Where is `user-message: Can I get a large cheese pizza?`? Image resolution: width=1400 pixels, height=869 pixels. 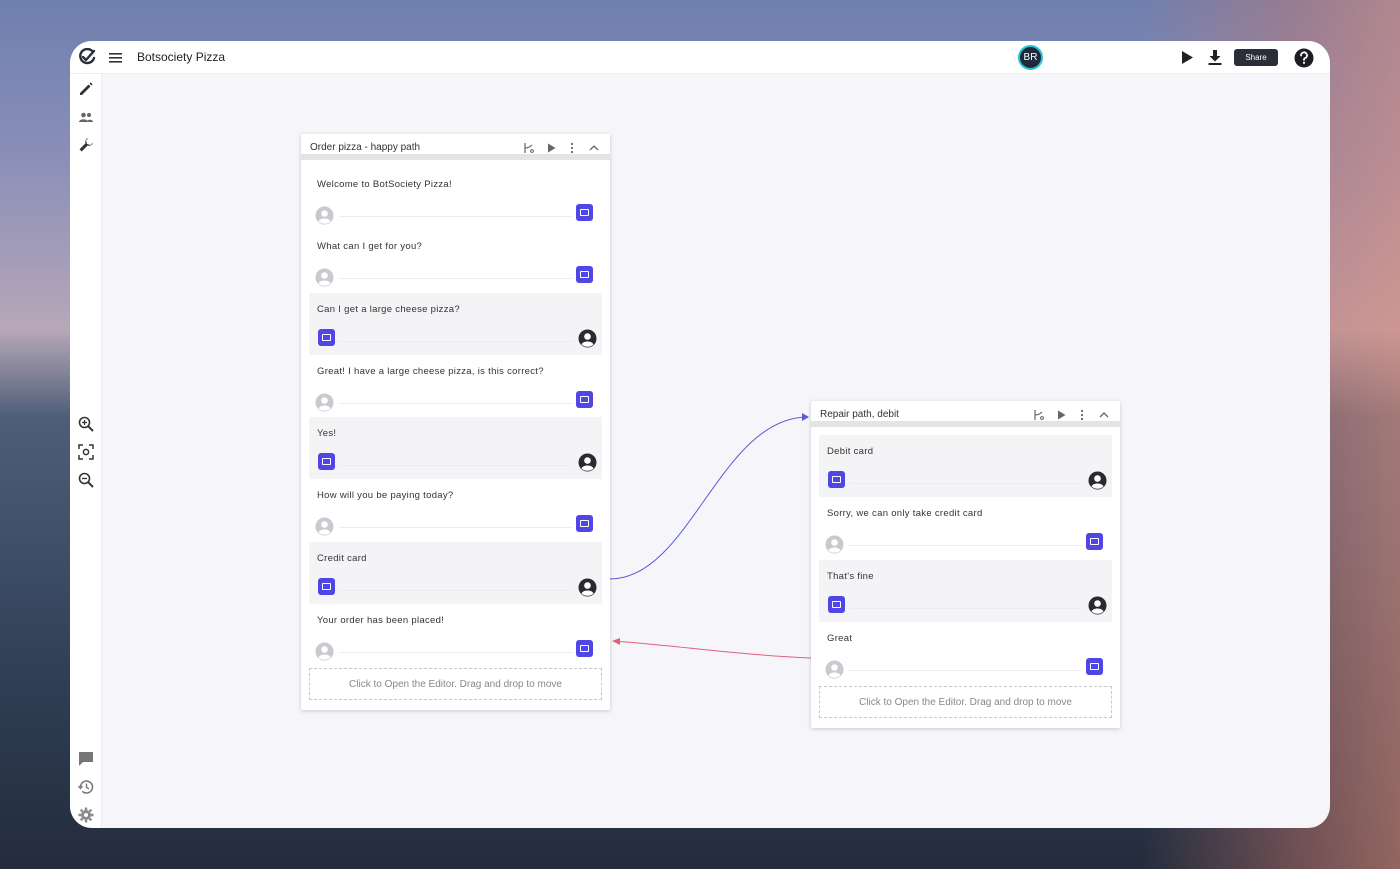 user-message: Can I get a large cheese pizza? is located at coordinates (455, 323).